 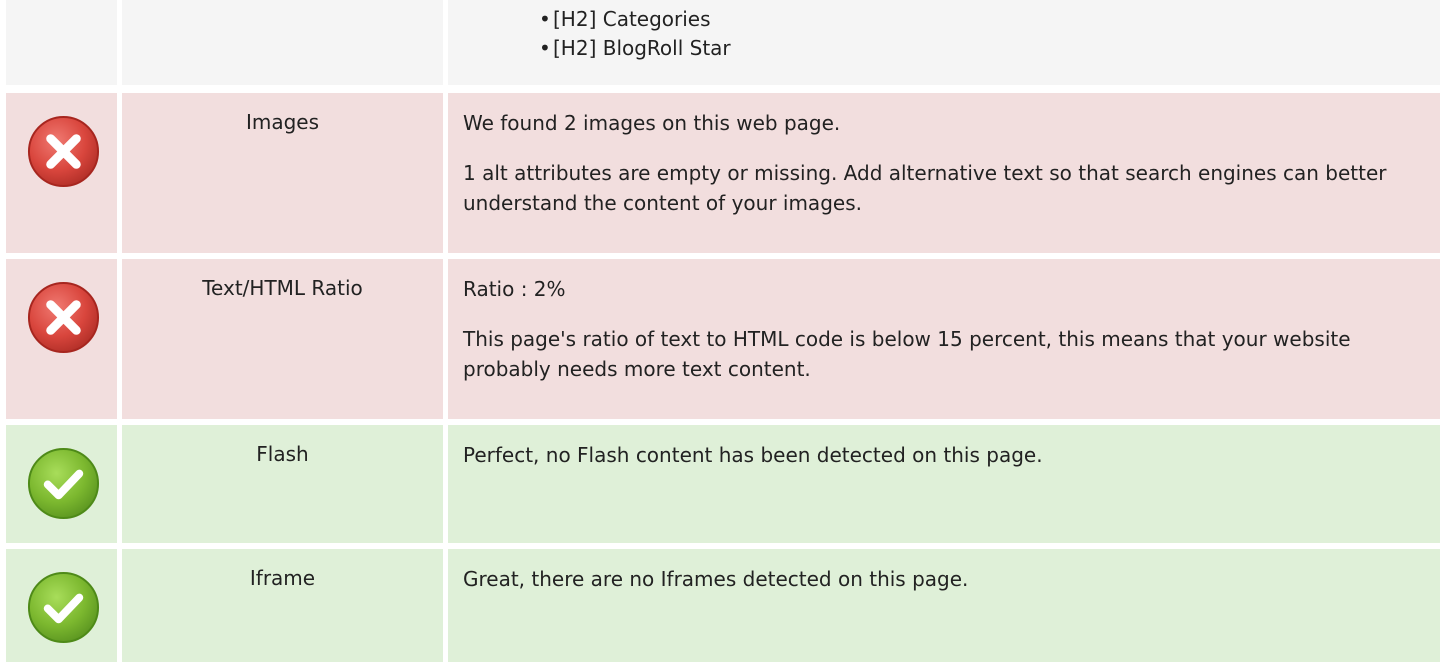 What do you see at coordinates (282, 122) in the screenshot?
I see `check-label: Images` at bounding box center [282, 122].